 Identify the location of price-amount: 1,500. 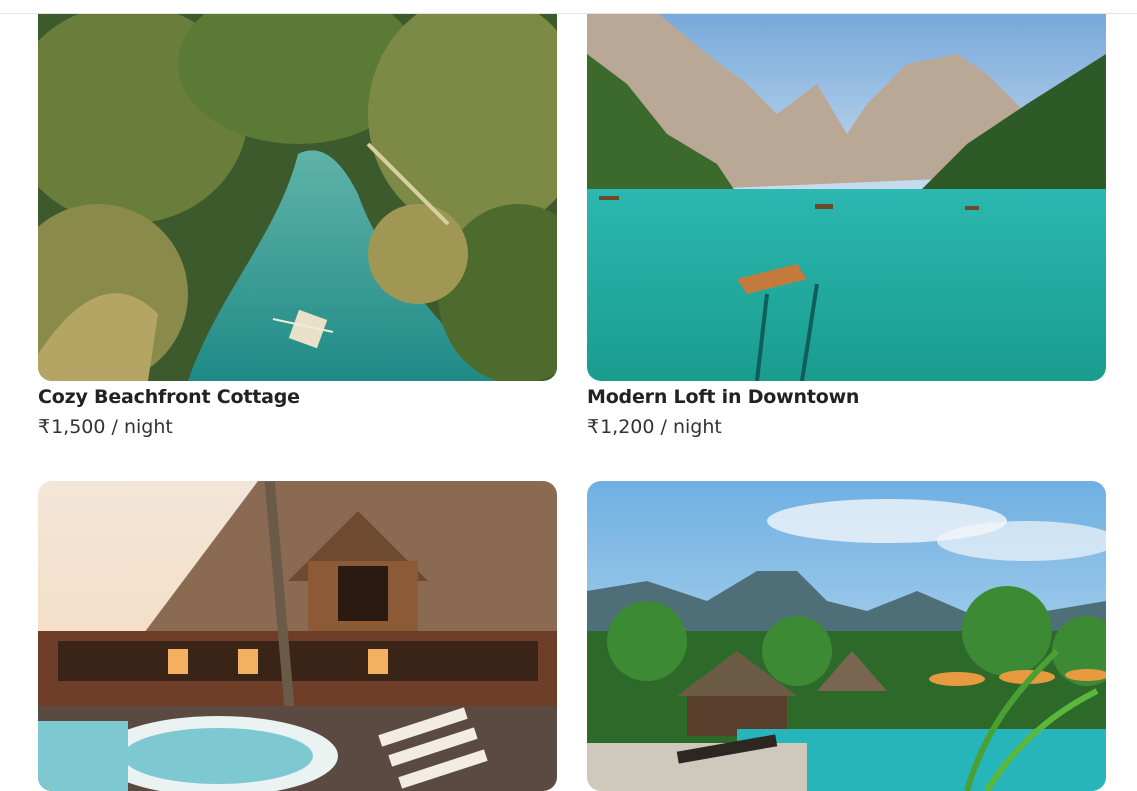
(78, 427).